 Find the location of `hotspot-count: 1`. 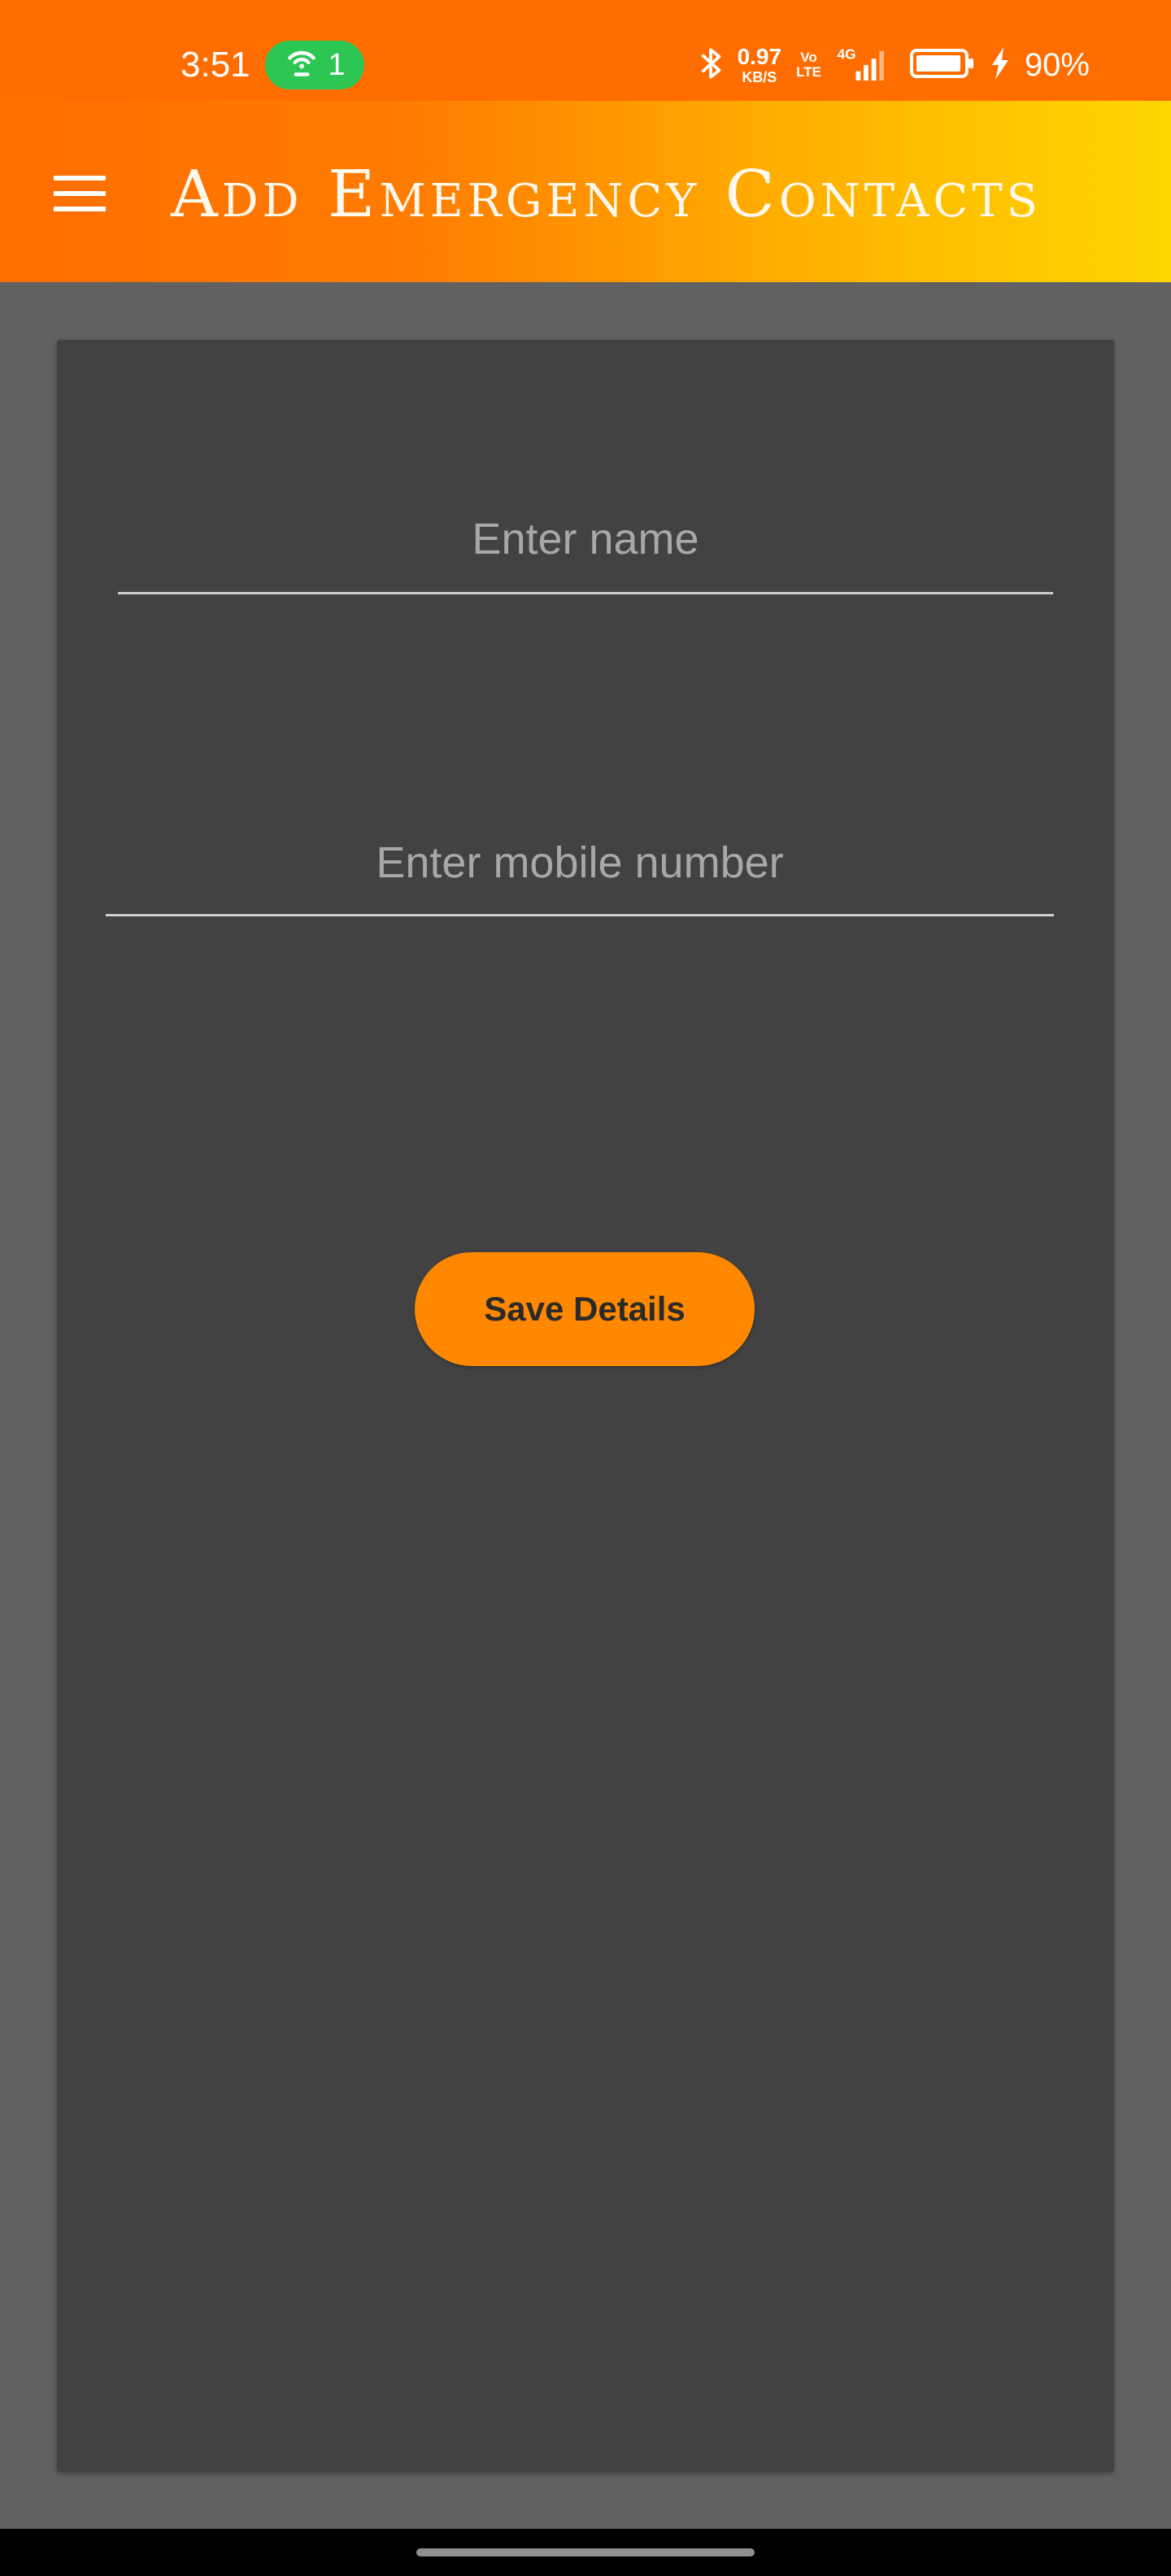

hotspot-count: 1 is located at coordinates (337, 64).